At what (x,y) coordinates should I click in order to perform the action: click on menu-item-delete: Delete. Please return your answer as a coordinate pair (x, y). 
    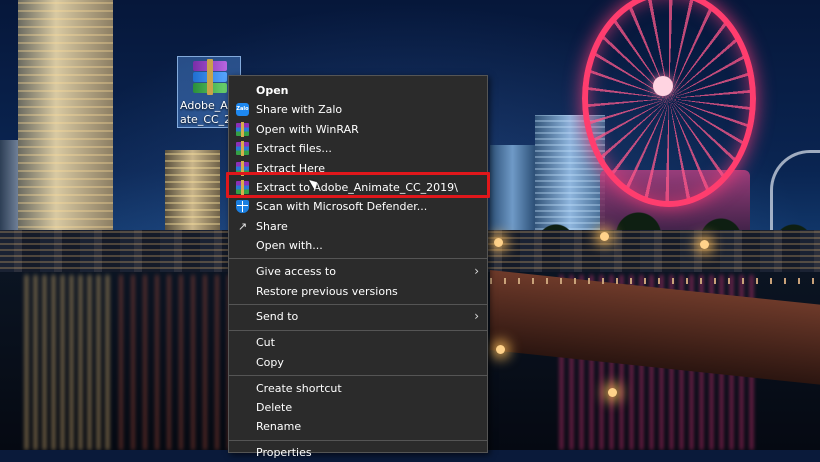
    Looking at the image, I should click on (358, 407).